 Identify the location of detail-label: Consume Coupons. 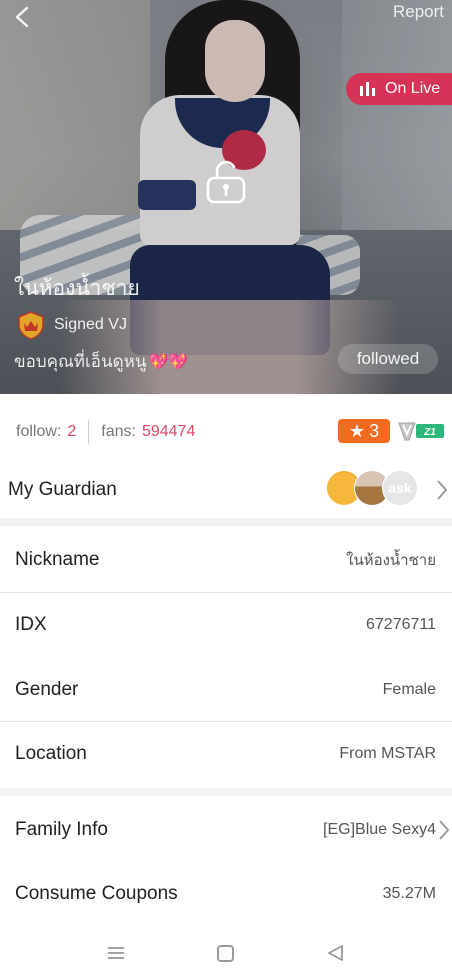
(96, 893).